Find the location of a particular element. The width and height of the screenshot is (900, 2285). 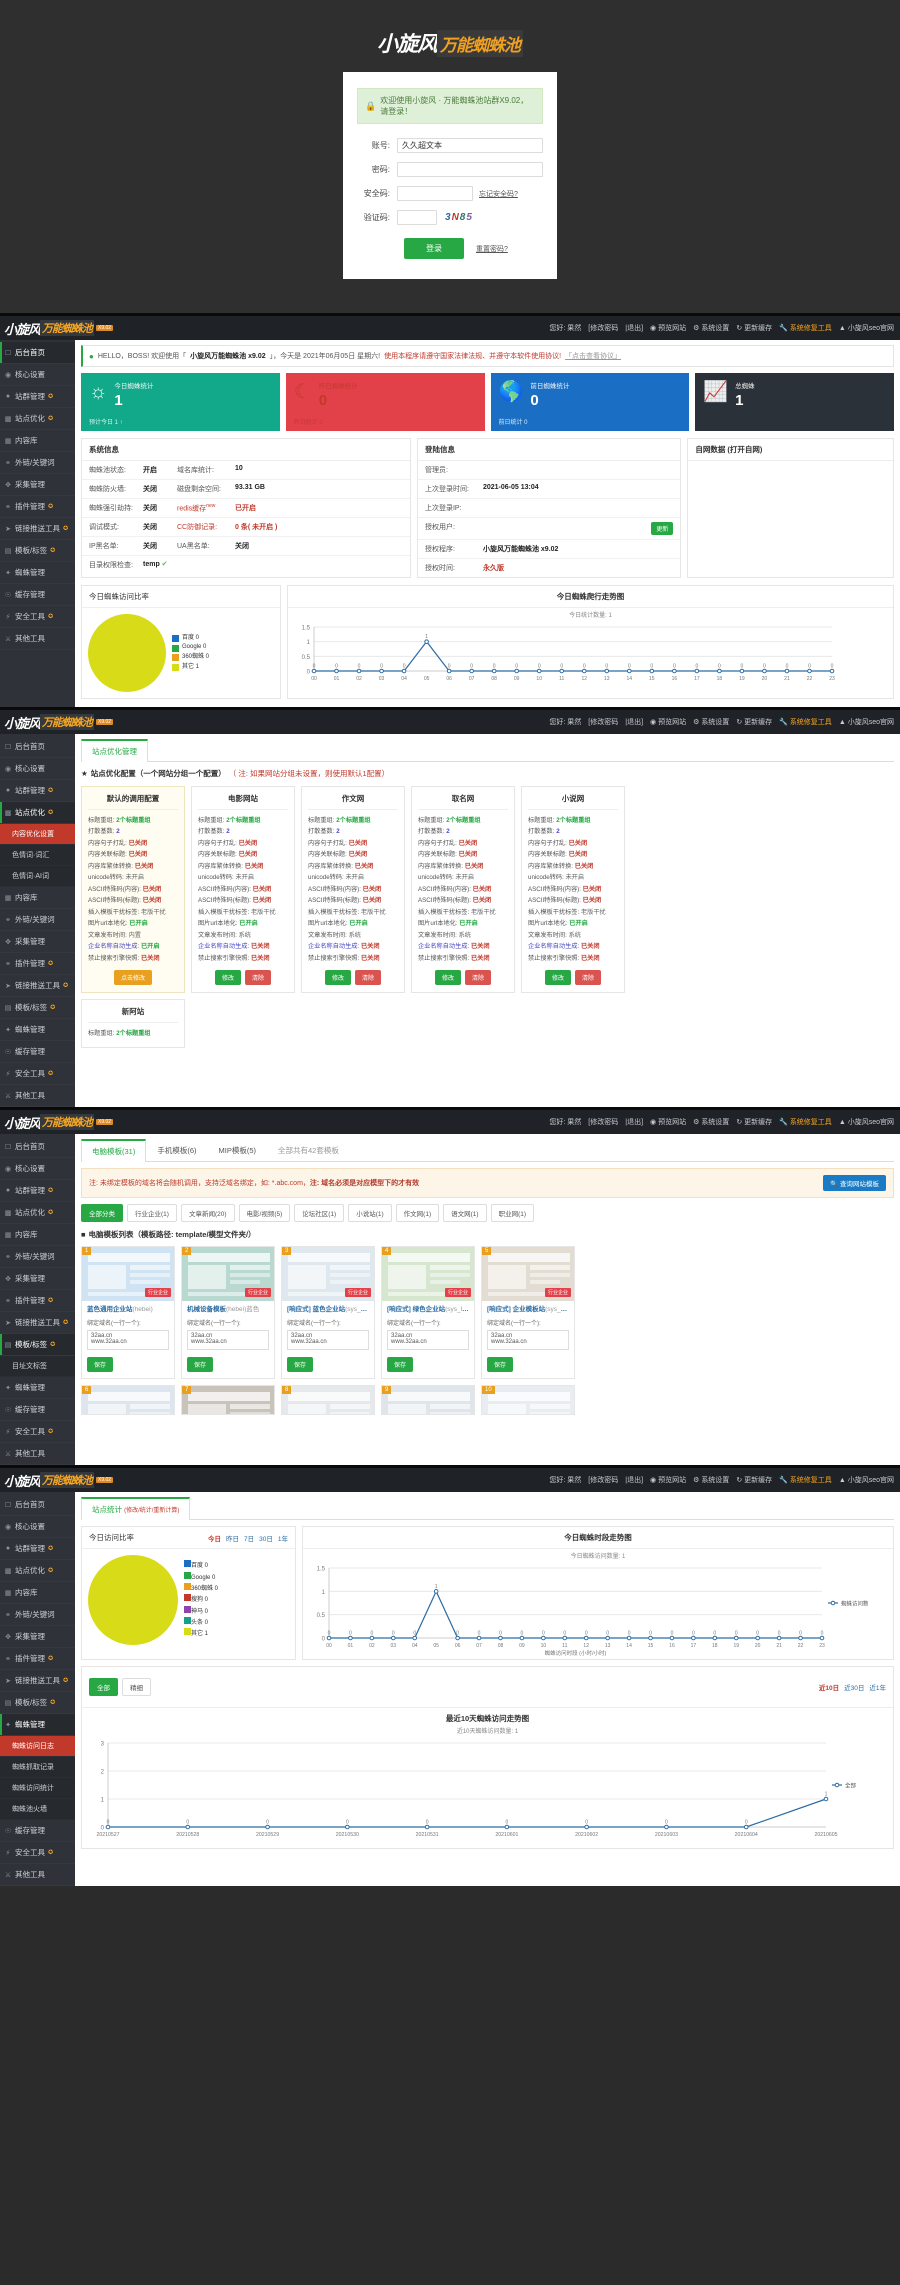

template-chip-7: 语文网(1) is located at coordinates (465, 1213).